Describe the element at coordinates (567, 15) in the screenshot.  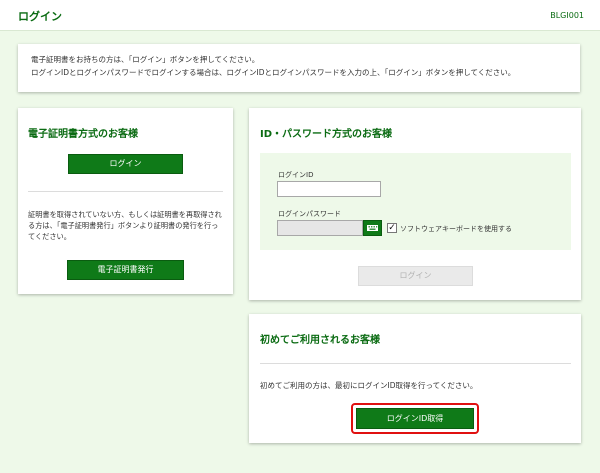
I see `screen-code: BLGI001` at that location.